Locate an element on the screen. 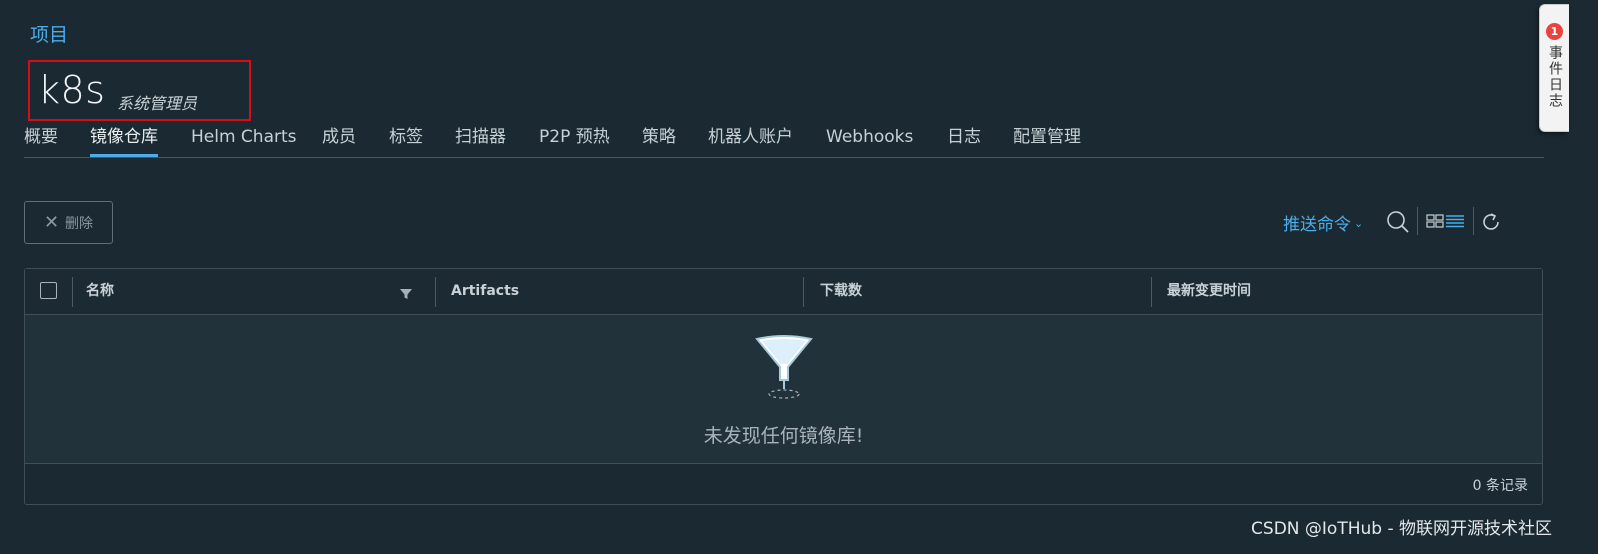 This screenshot has height=554, width=1598. column-header-last-modified: 最新变更时间 is located at coordinates (1209, 291).